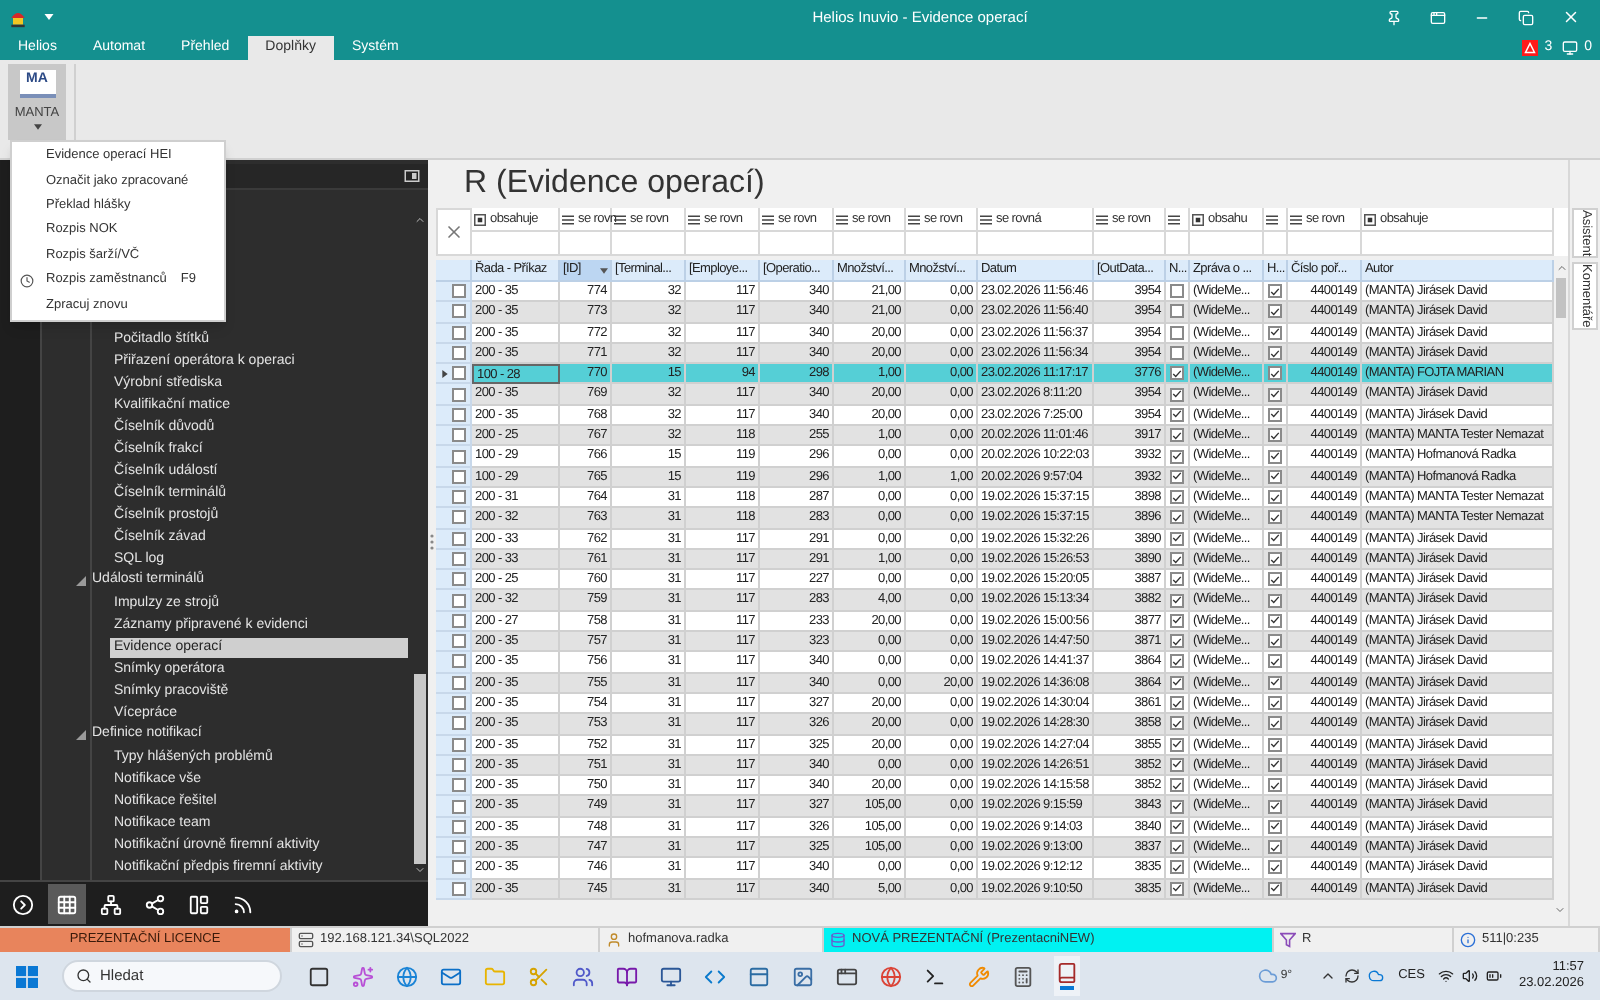 This screenshot has width=1600, height=1000. What do you see at coordinates (1067, 976) in the screenshot?
I see `taskbar-app-button` at bounding box center [1067, 976].